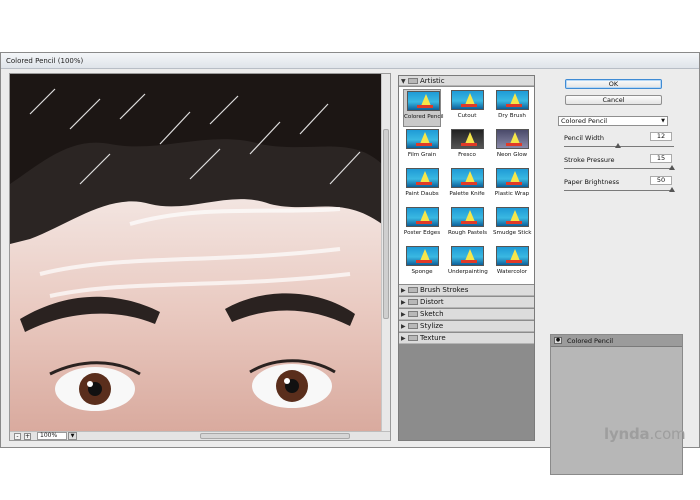 The width and height of the screenshot is (700, 500). Describe the element at coordinates (422, 225) in the screenshot. I see `filter-thumb-poster-edges: Poster Edges` at that location.